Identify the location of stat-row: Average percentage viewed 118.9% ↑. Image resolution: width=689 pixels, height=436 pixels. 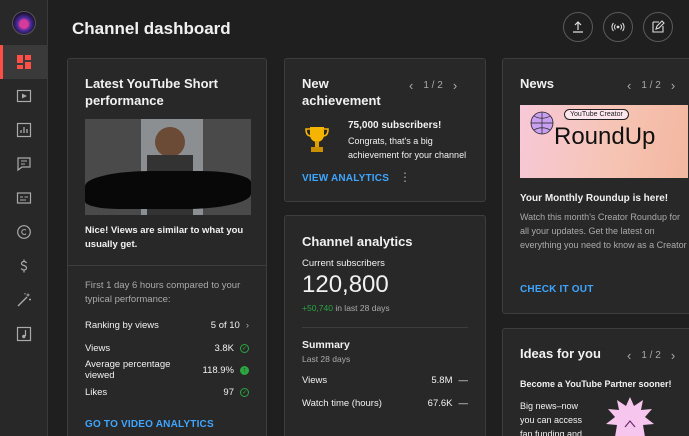
(167, 370).